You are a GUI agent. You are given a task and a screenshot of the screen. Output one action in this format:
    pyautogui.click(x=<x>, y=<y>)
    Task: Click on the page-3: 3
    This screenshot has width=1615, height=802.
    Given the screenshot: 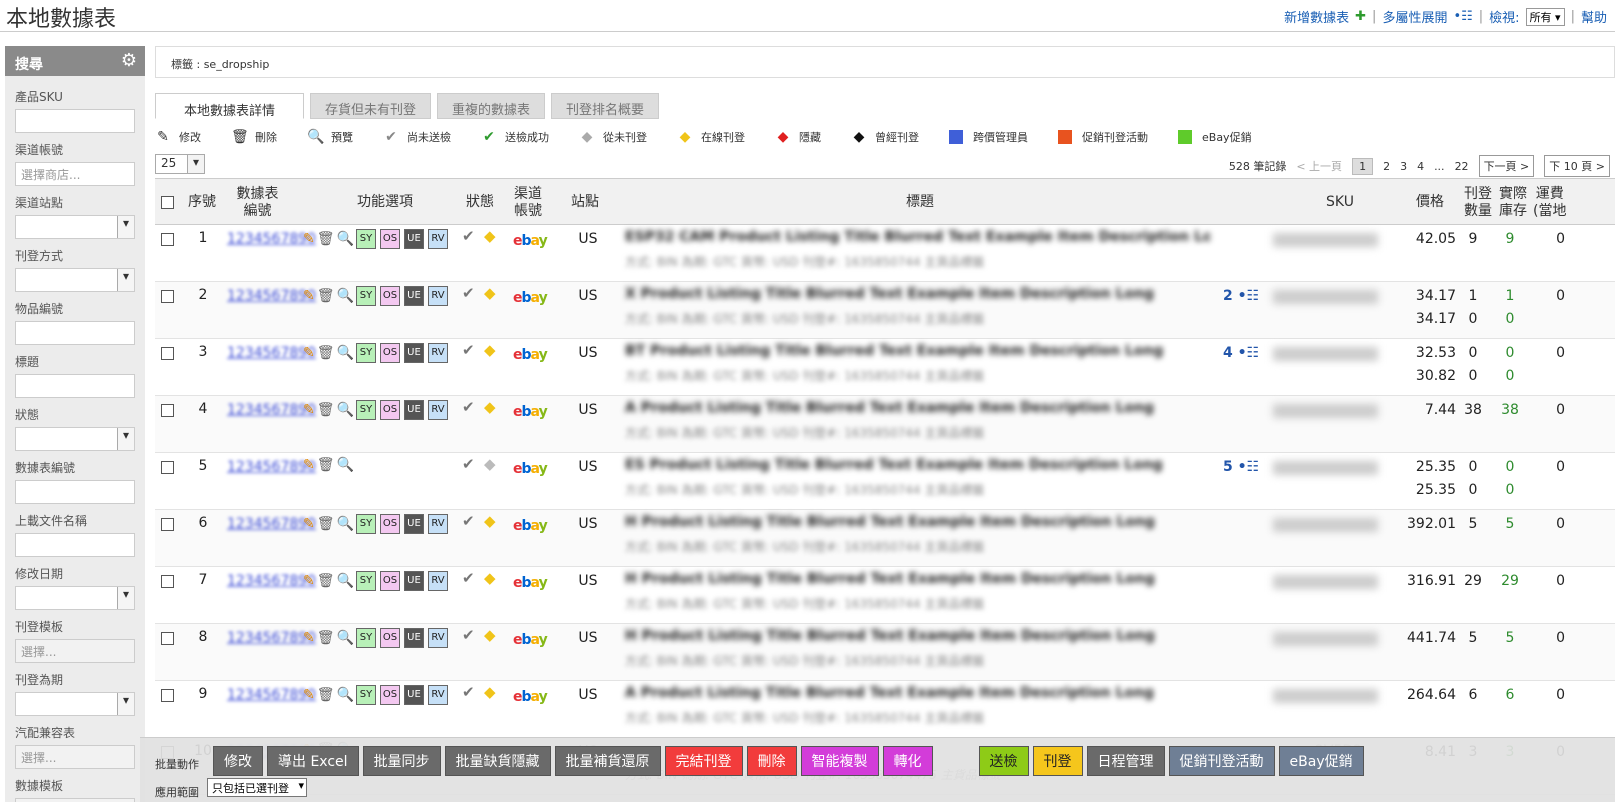 What is the action you would take?
    pyautogui.click(x=1403, y=166)
    